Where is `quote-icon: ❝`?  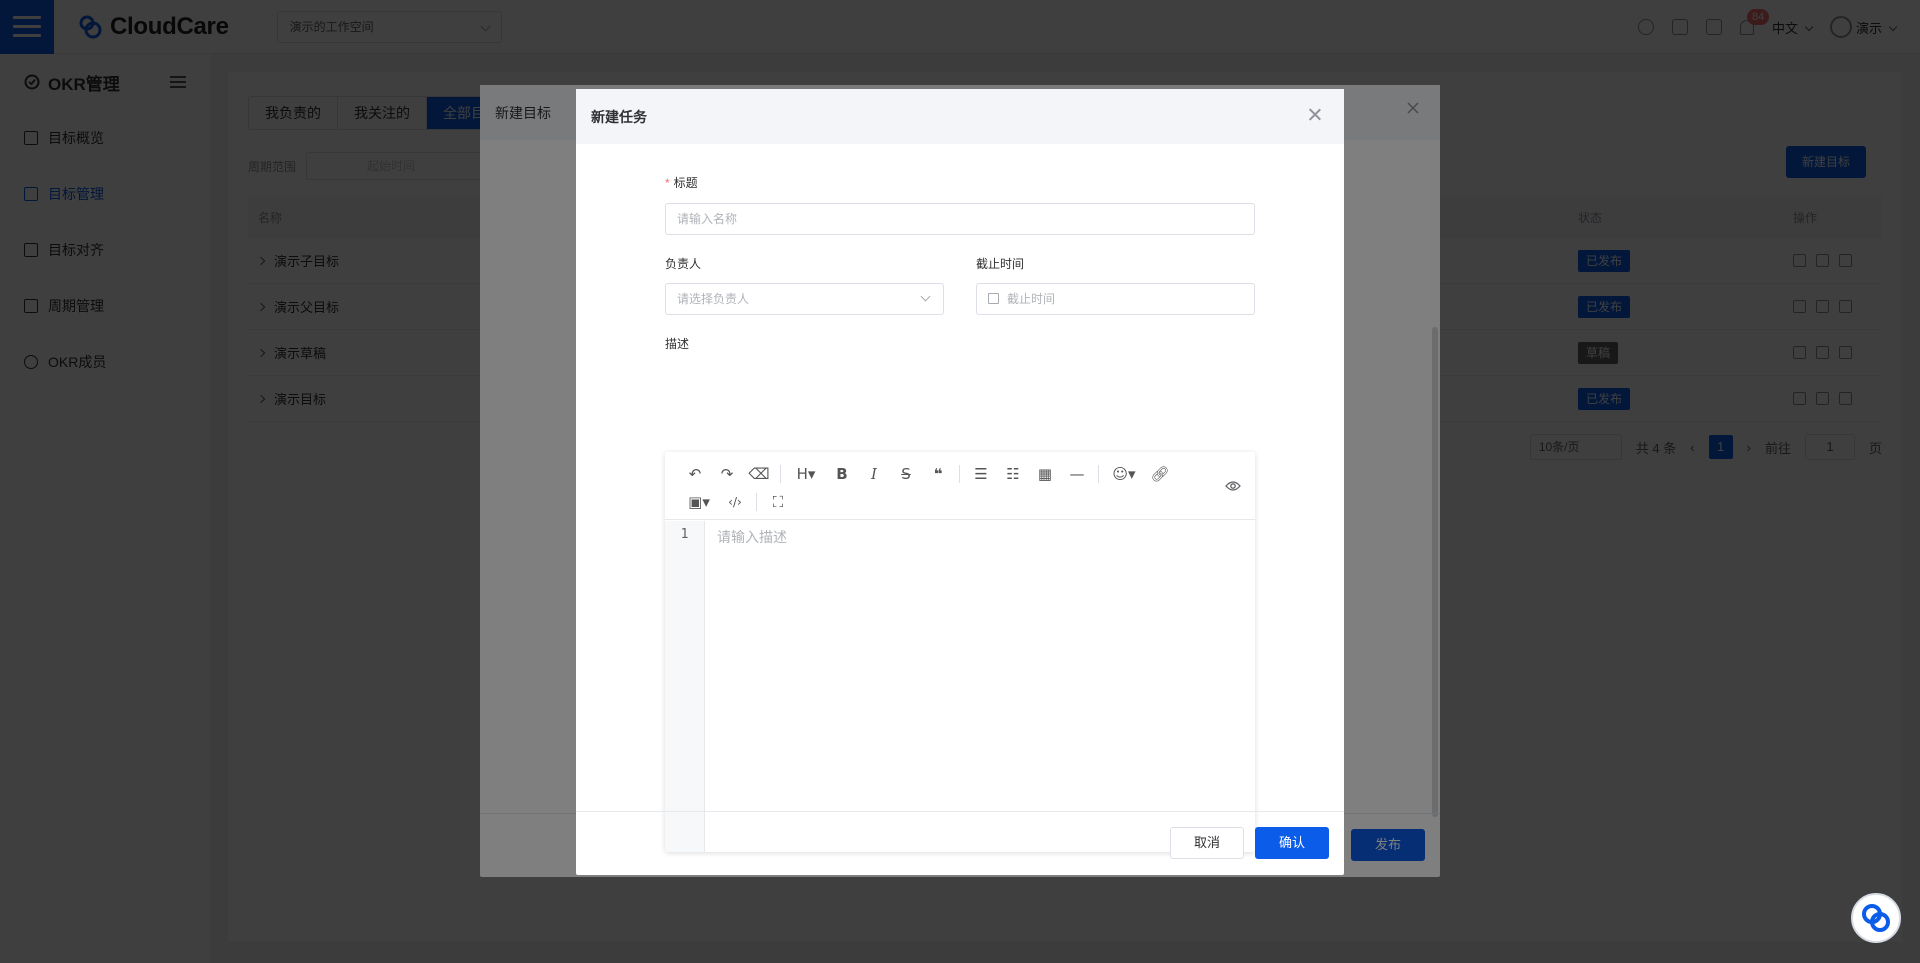
quote-icon: ❝ is located at coordinates (938, 474).